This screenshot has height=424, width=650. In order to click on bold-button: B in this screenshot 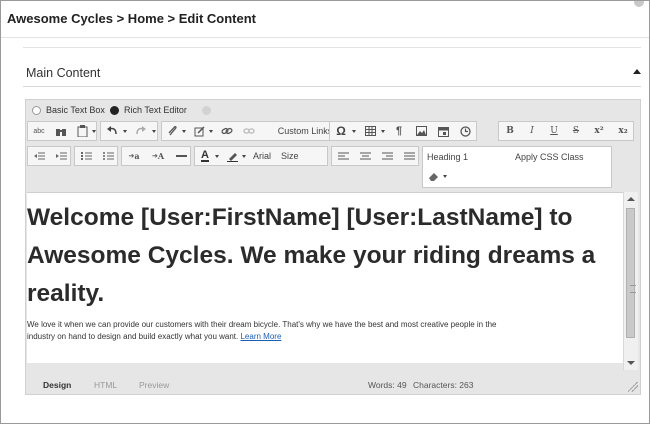, I will do `click(510, 131)`.